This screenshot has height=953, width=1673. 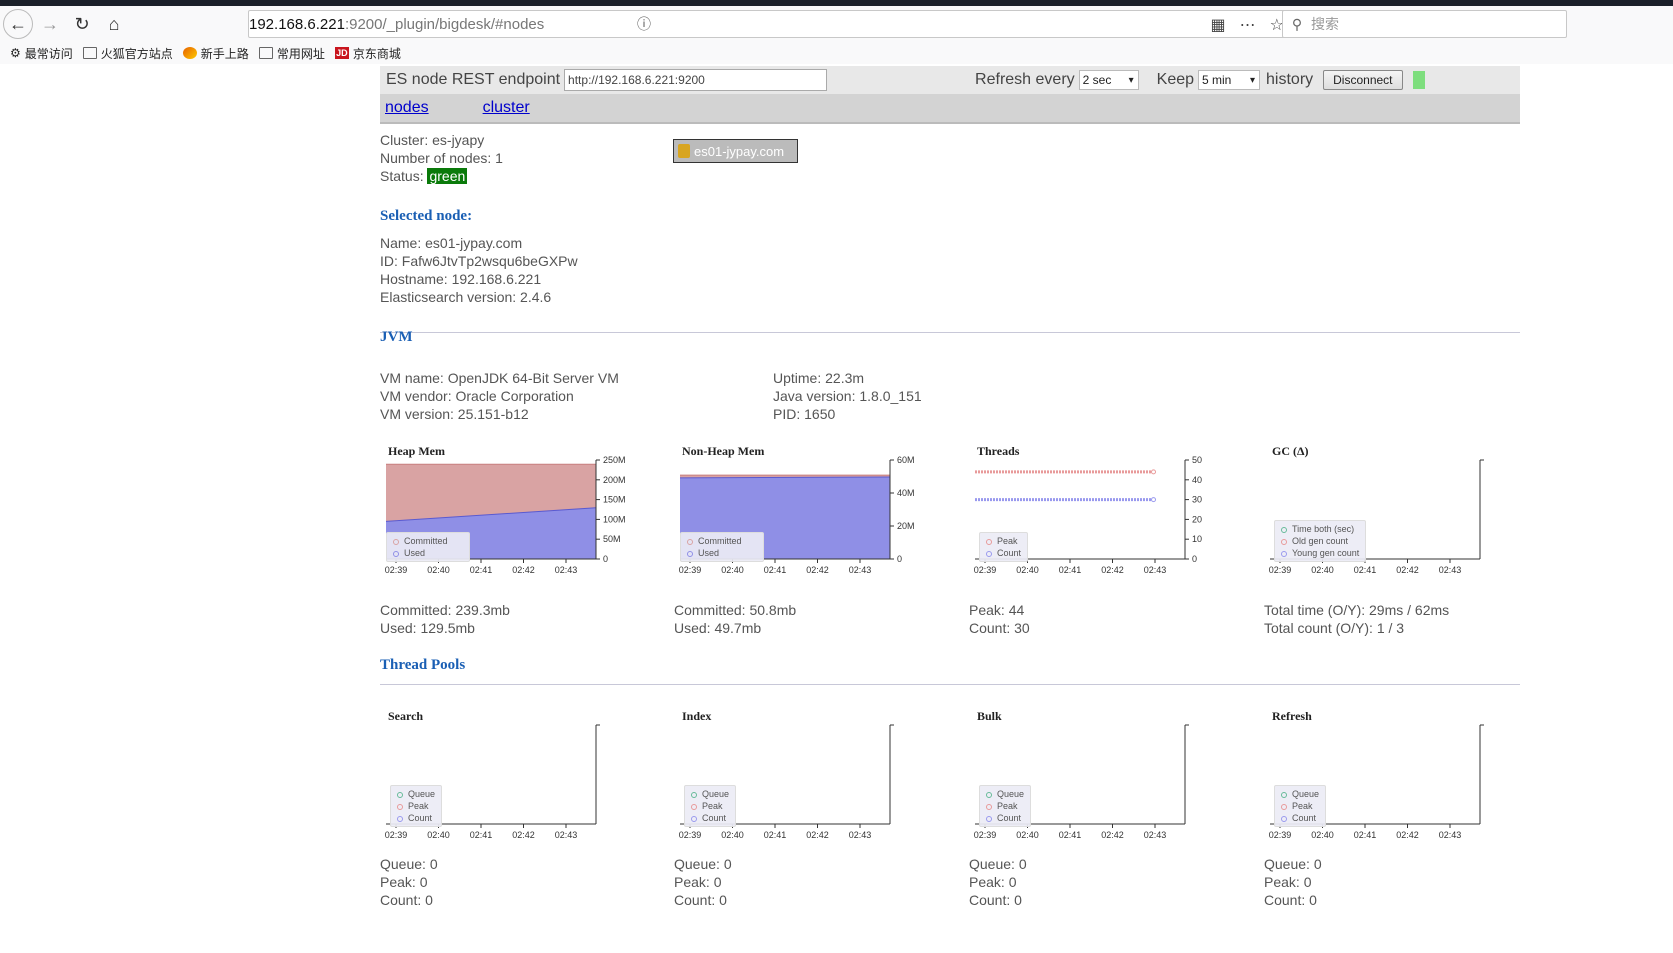 What do you see at coordinates (1070, 835) in the screenshot?
I see `bulk-x-tick-label: 02:41` at bounding box center [1070, 835].